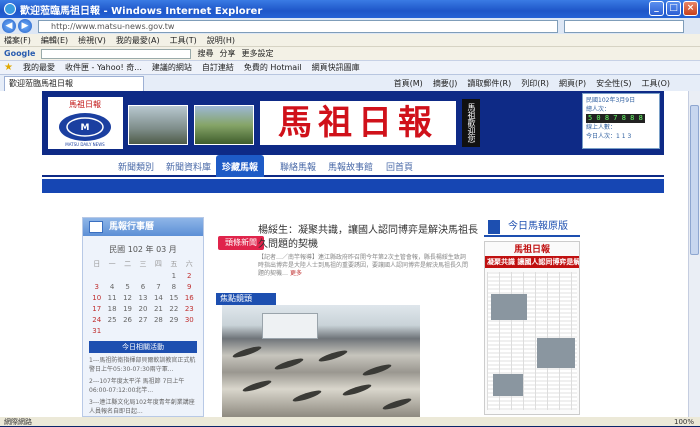  Describe the element at coordinates (116, 53) in the screenshot. I see `google-search-input` at that location.